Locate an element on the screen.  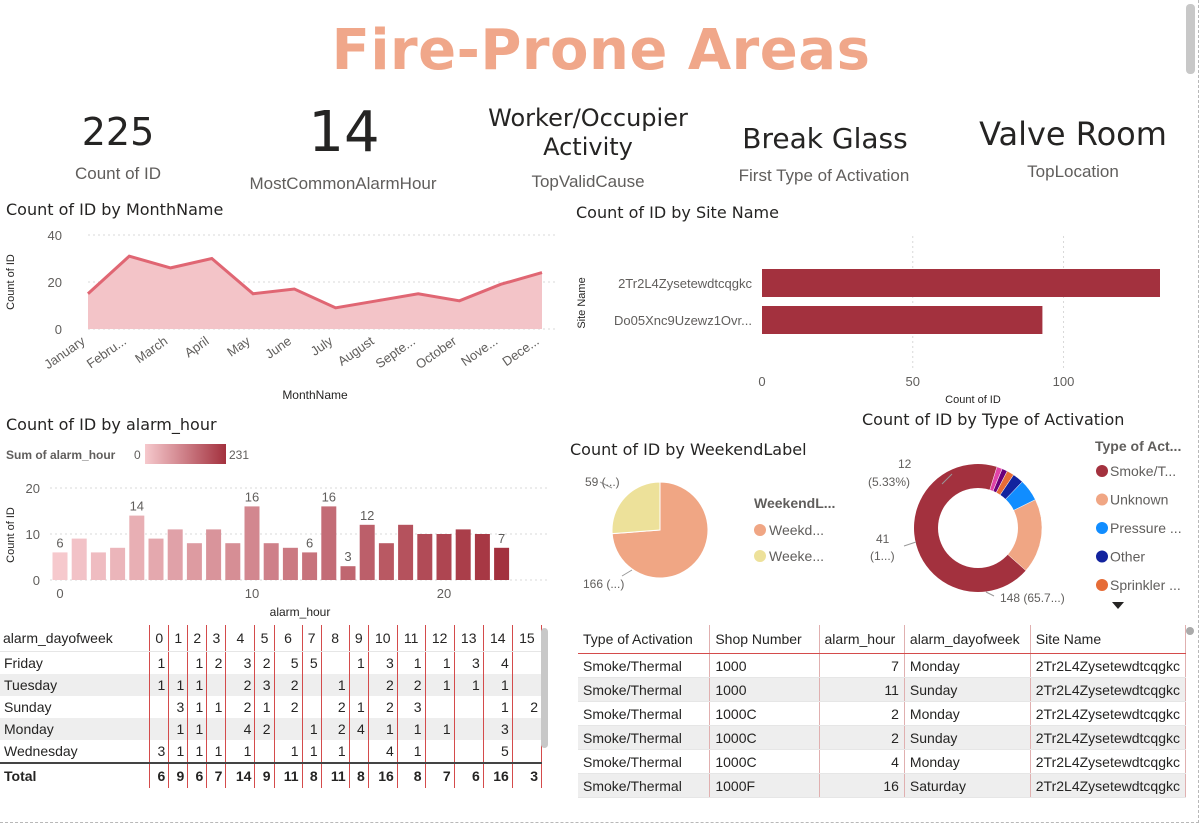
matrix-column-header: 7 is located at coordinates (312, 638).